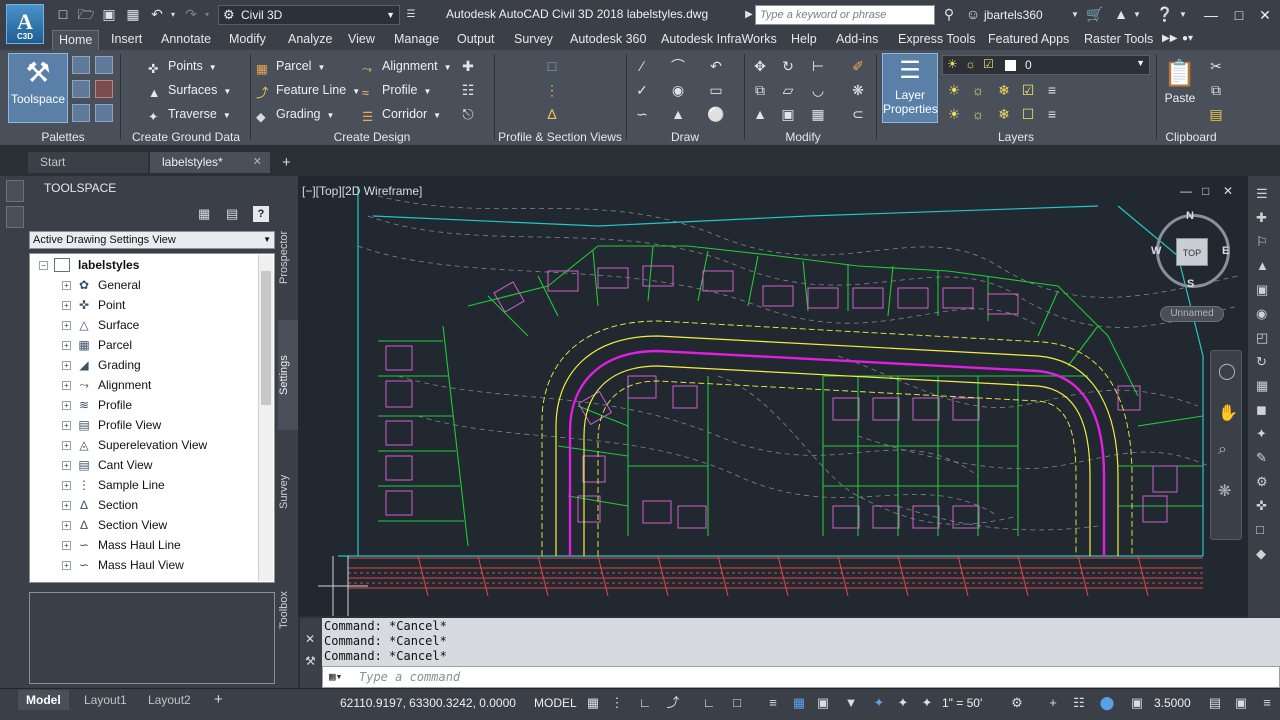 The height and width of the screenshot is (720, 1280). I want to click on customize-qat-icon: ☰, so click(411, 14).